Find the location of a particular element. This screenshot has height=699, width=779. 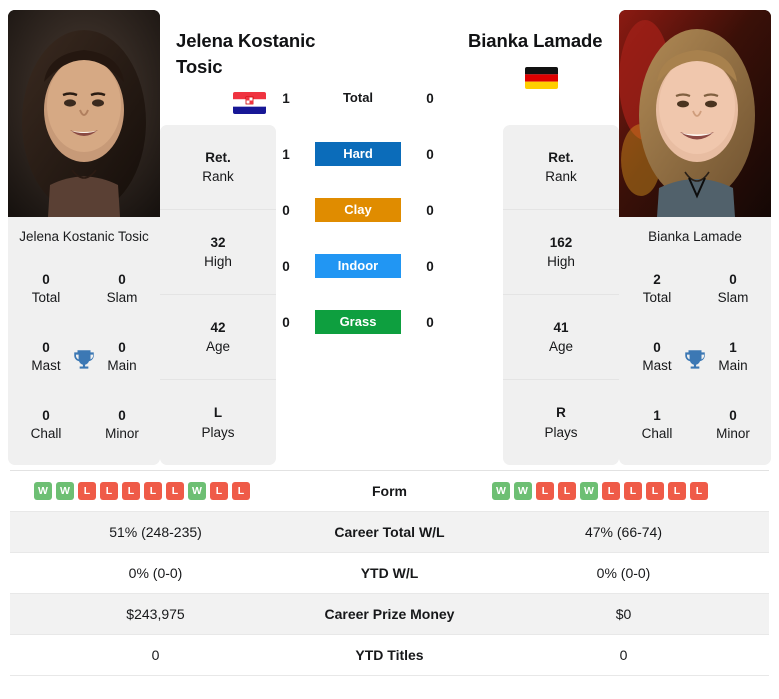

form-cell-left: W W L L L L L W L L is located at coordinates (155, 491).